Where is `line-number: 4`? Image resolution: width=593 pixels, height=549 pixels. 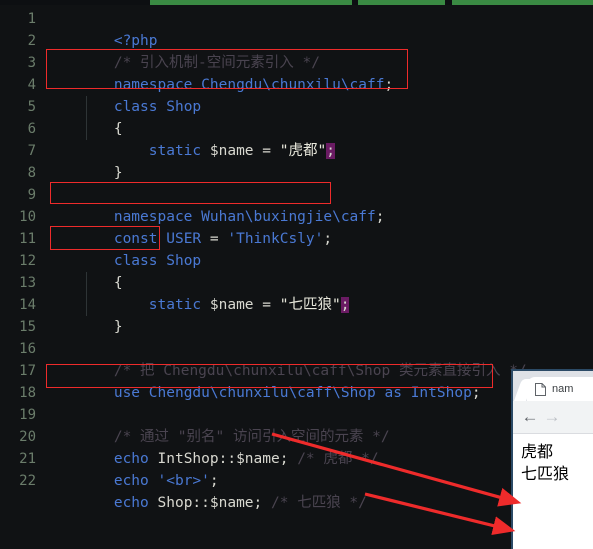 line-number: 4 is located at coordinates (31, 85).